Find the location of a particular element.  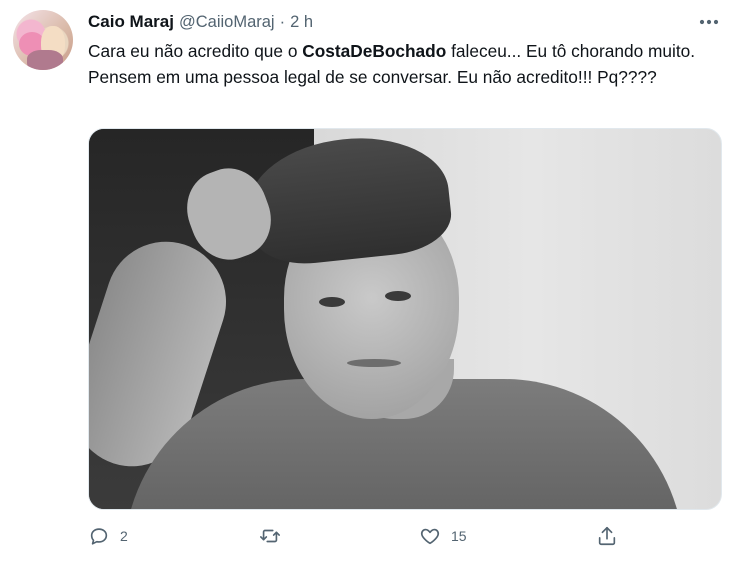

timestamp: 2 h is located at coordinates (301, 22).